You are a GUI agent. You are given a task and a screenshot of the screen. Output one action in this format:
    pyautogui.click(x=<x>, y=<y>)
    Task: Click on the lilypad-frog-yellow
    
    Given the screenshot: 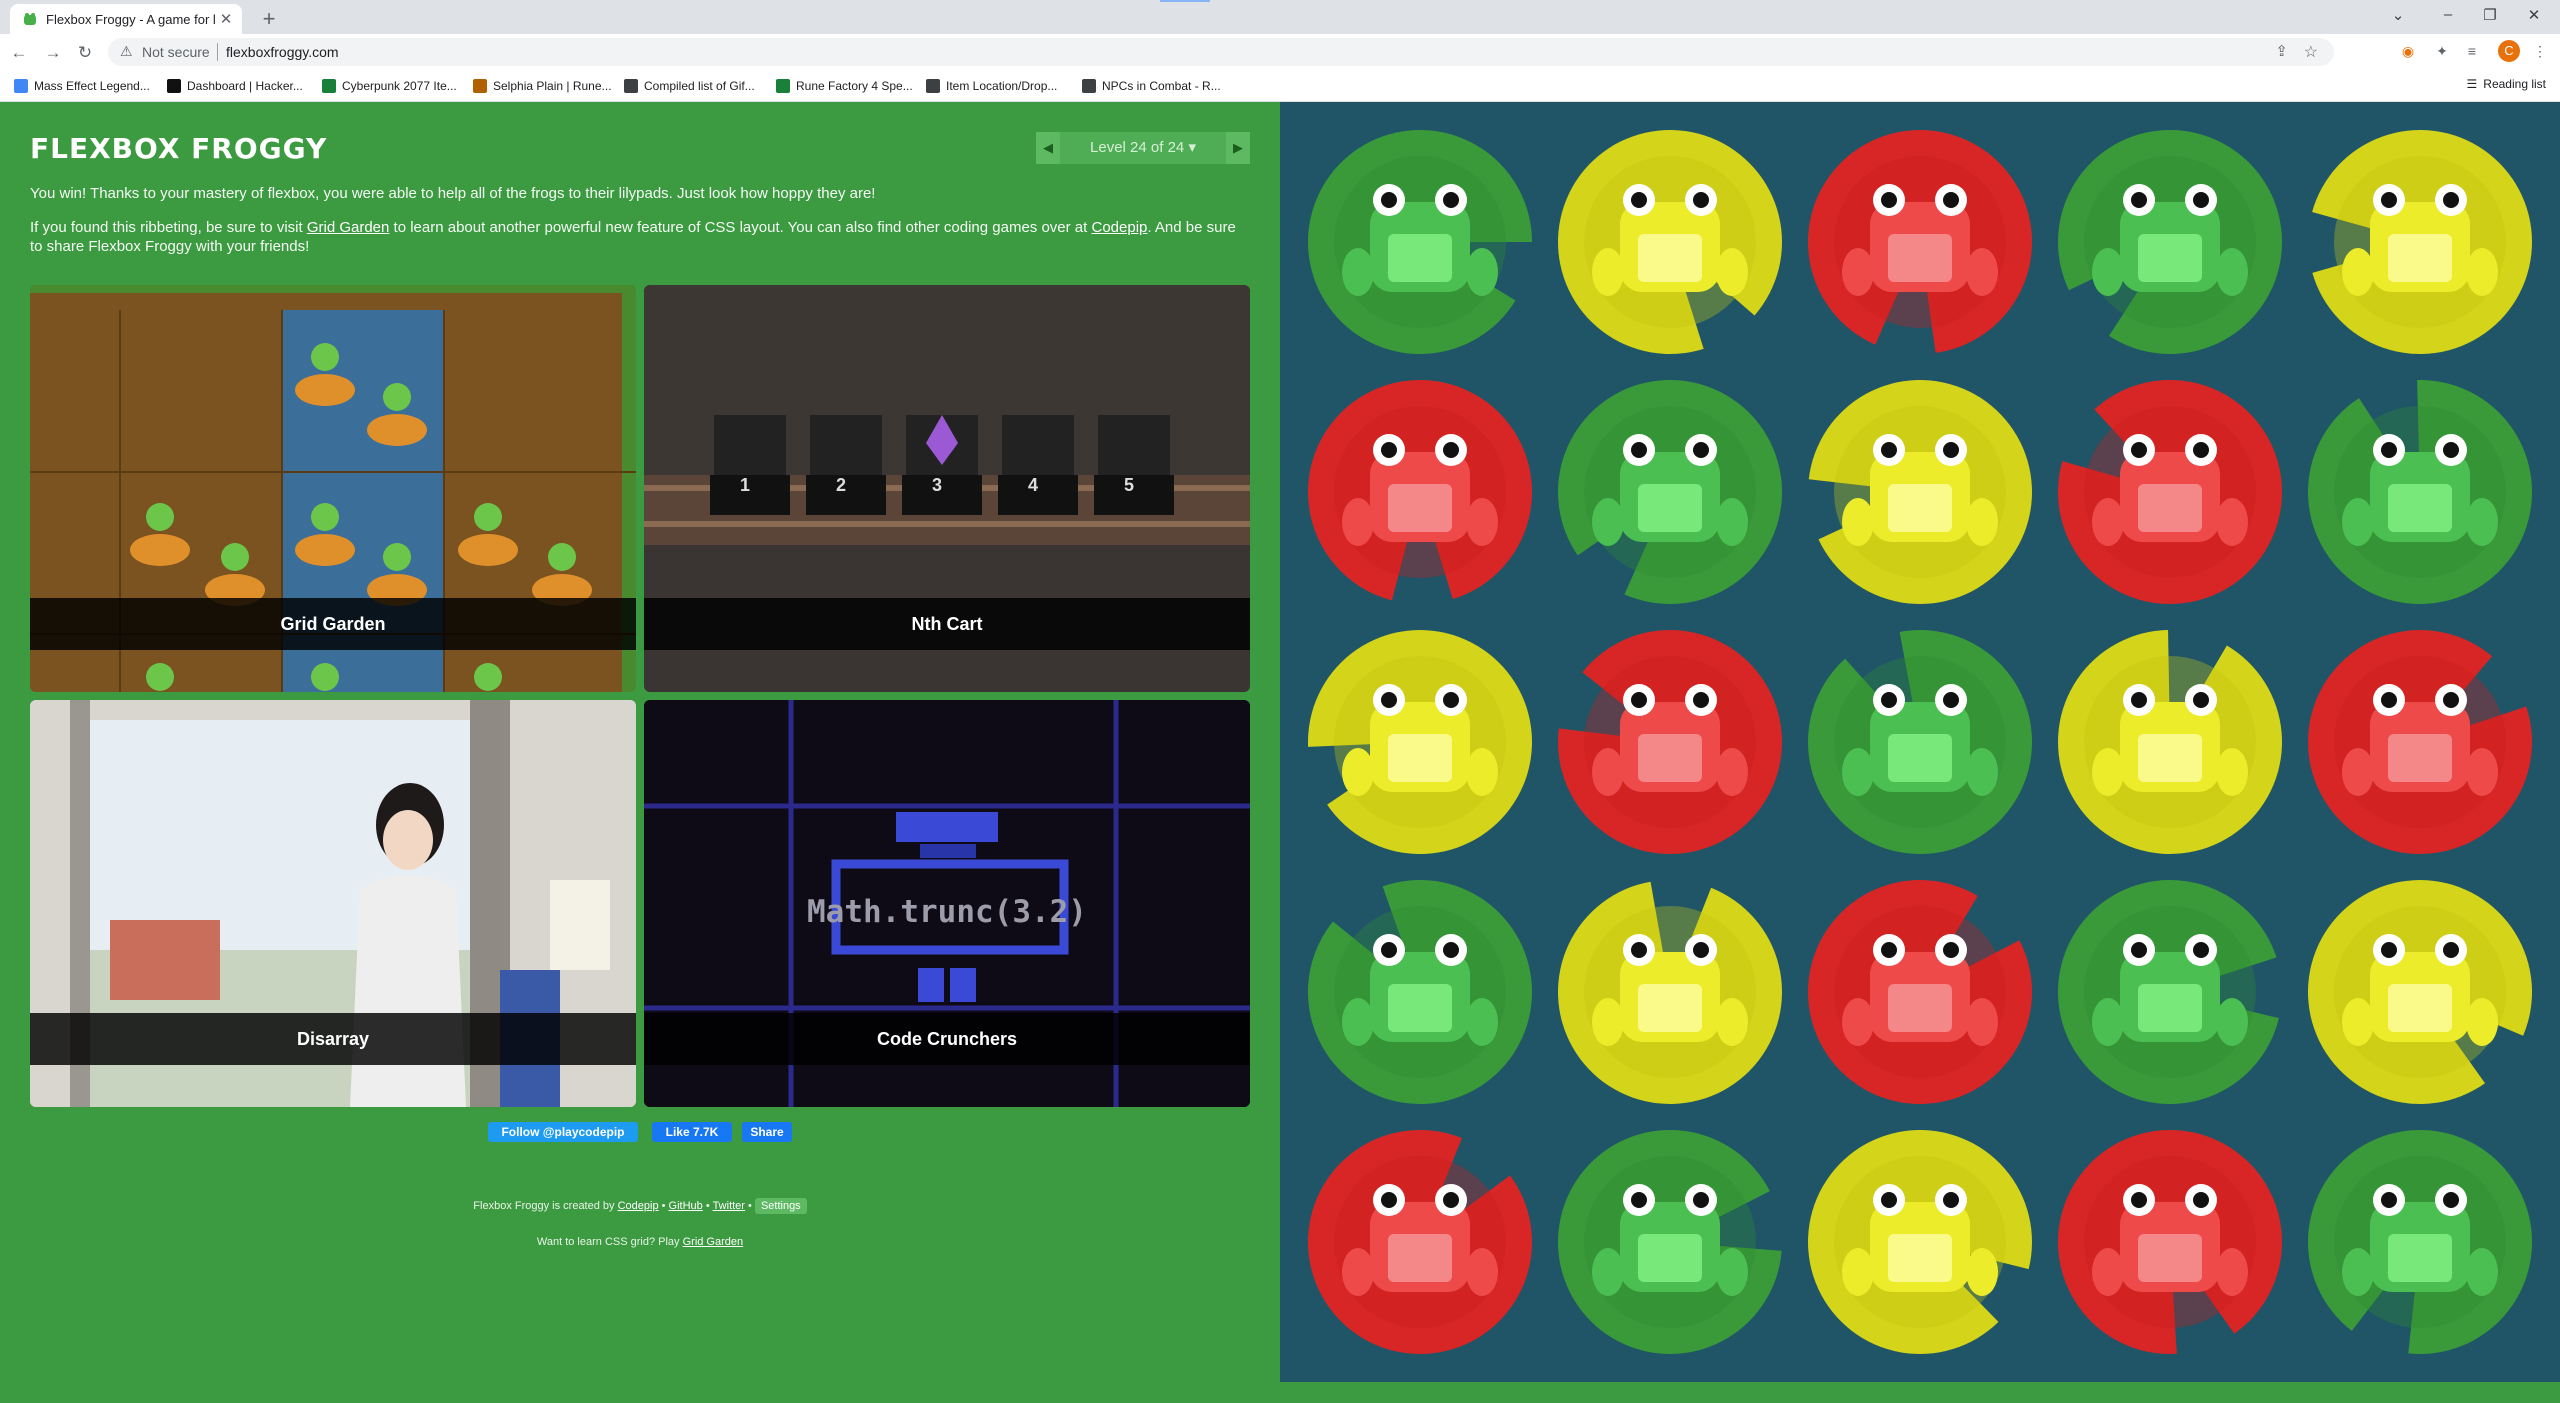 What is the action you would take?
    pyautogui.click(x=1920, y=492)
    